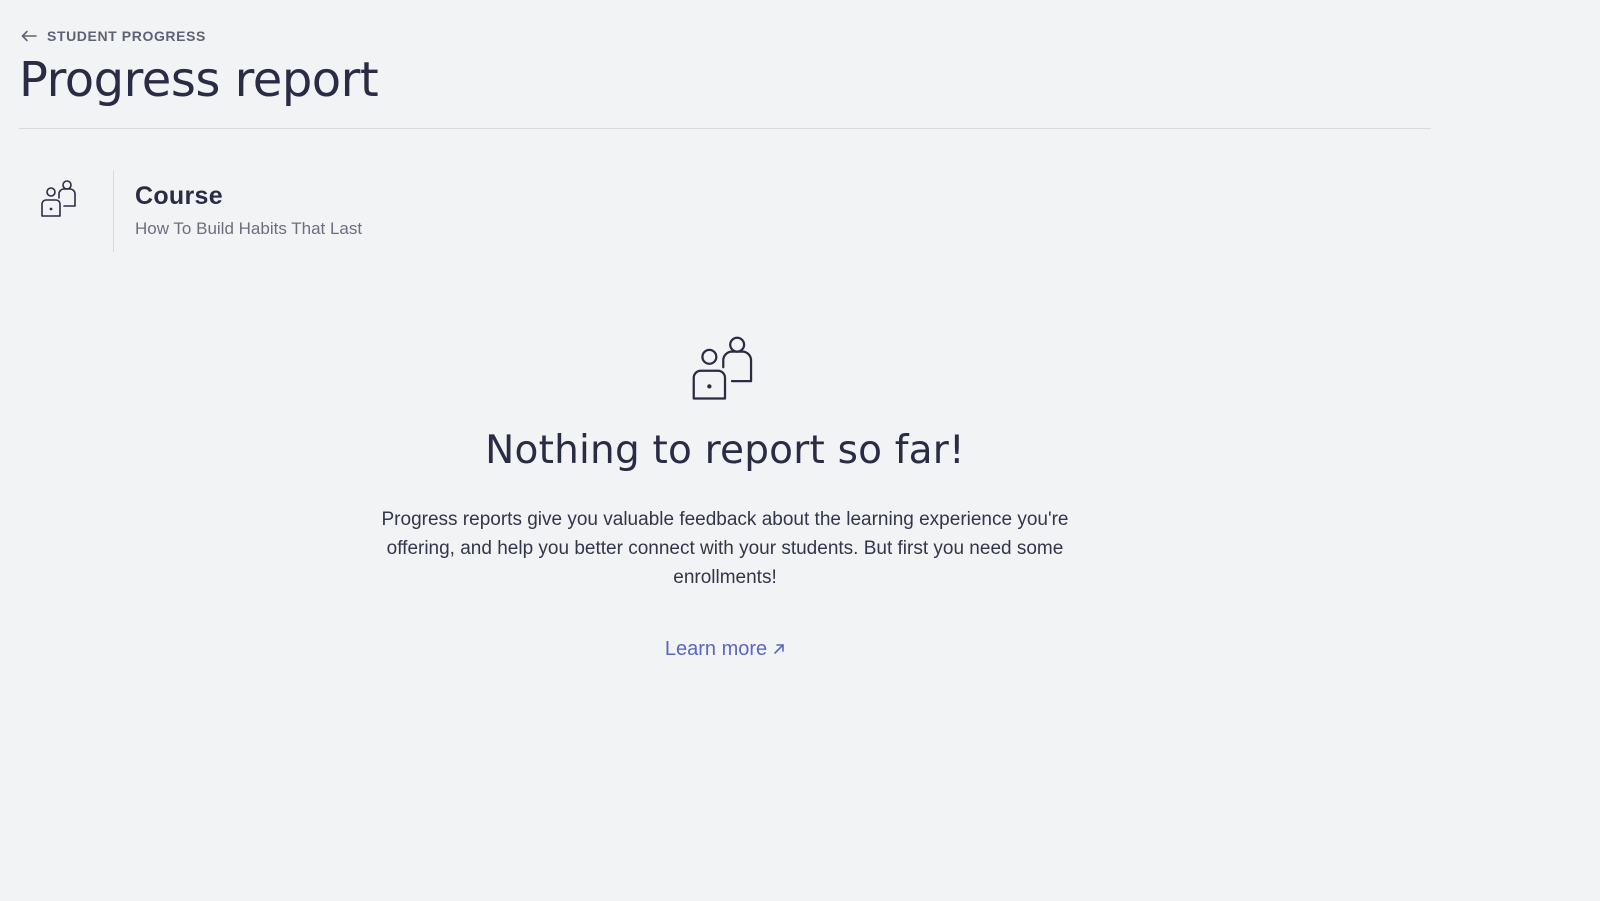  What do you see at coordinates (199, 80) in the screenshot?
I see `page-title: Progress report` at bounding box center [199, 80].